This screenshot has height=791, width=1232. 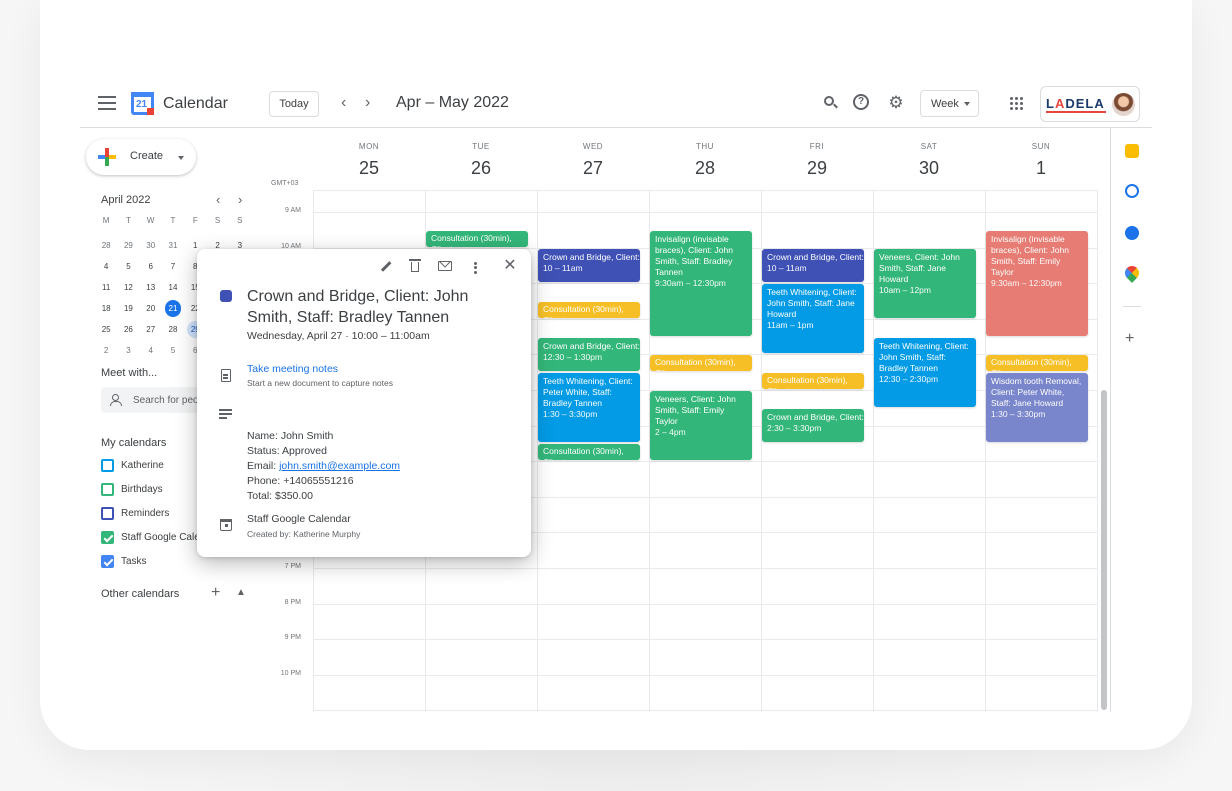 What do you see at coordinates (173, 245) in the screenshot?
I see `mini-calendar-day: 31` at bounding box center [173, 245].